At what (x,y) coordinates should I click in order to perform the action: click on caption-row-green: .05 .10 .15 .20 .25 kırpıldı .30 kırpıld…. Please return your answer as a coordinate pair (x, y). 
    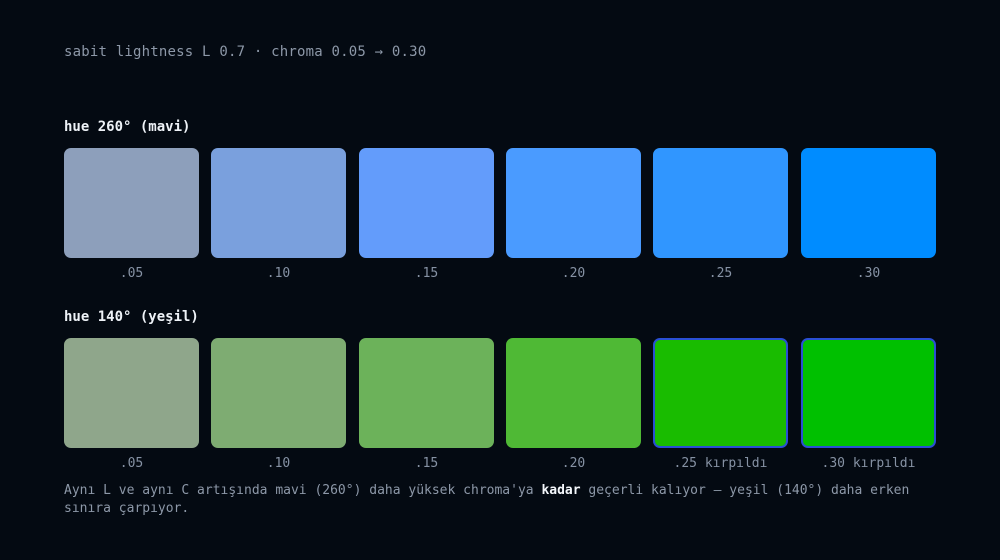
    Looking at the image, I should click on (500, 464).